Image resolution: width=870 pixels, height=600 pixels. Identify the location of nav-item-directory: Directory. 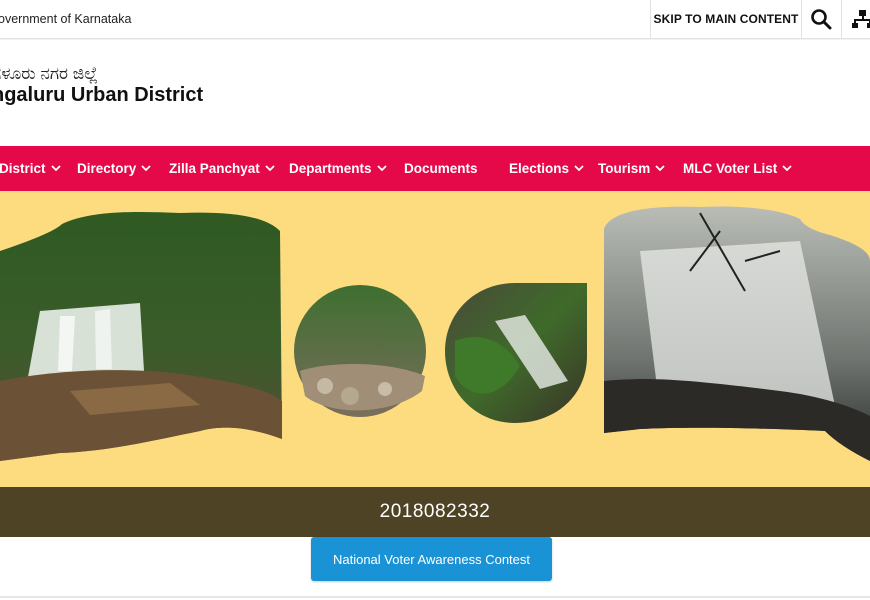
(114, 168).